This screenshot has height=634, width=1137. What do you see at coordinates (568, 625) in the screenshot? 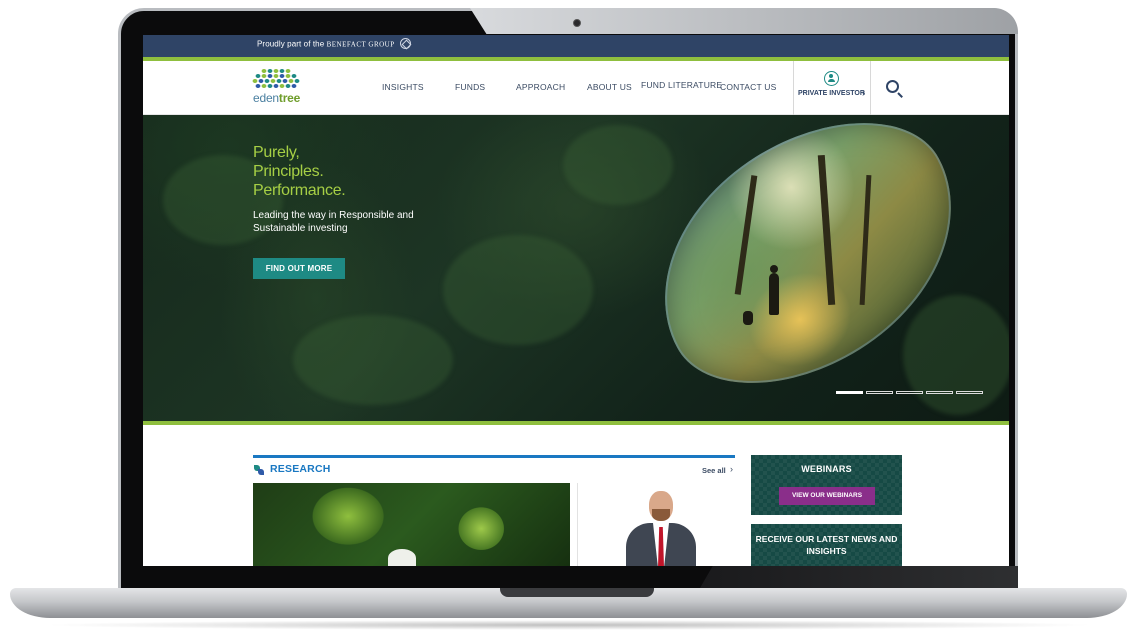
I see `laptop-shadow` at bounding box center [568, 625].